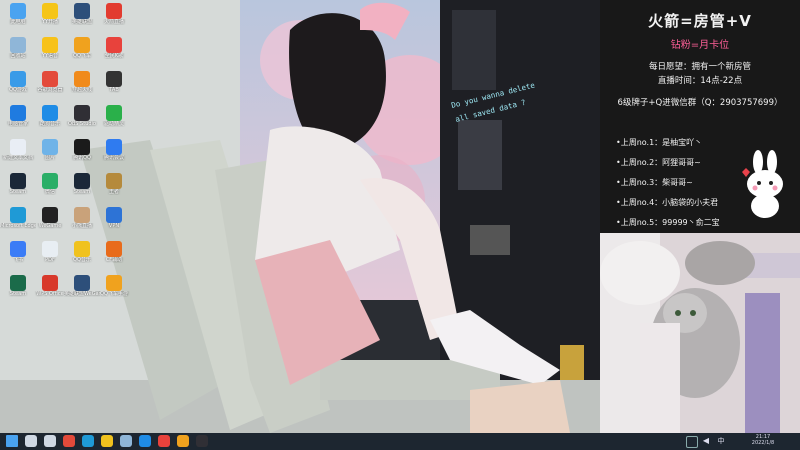 The width and height of the screenshot is (800, 450). I want to click on desktop-shortcut: 此电脑, so click(18, 20).